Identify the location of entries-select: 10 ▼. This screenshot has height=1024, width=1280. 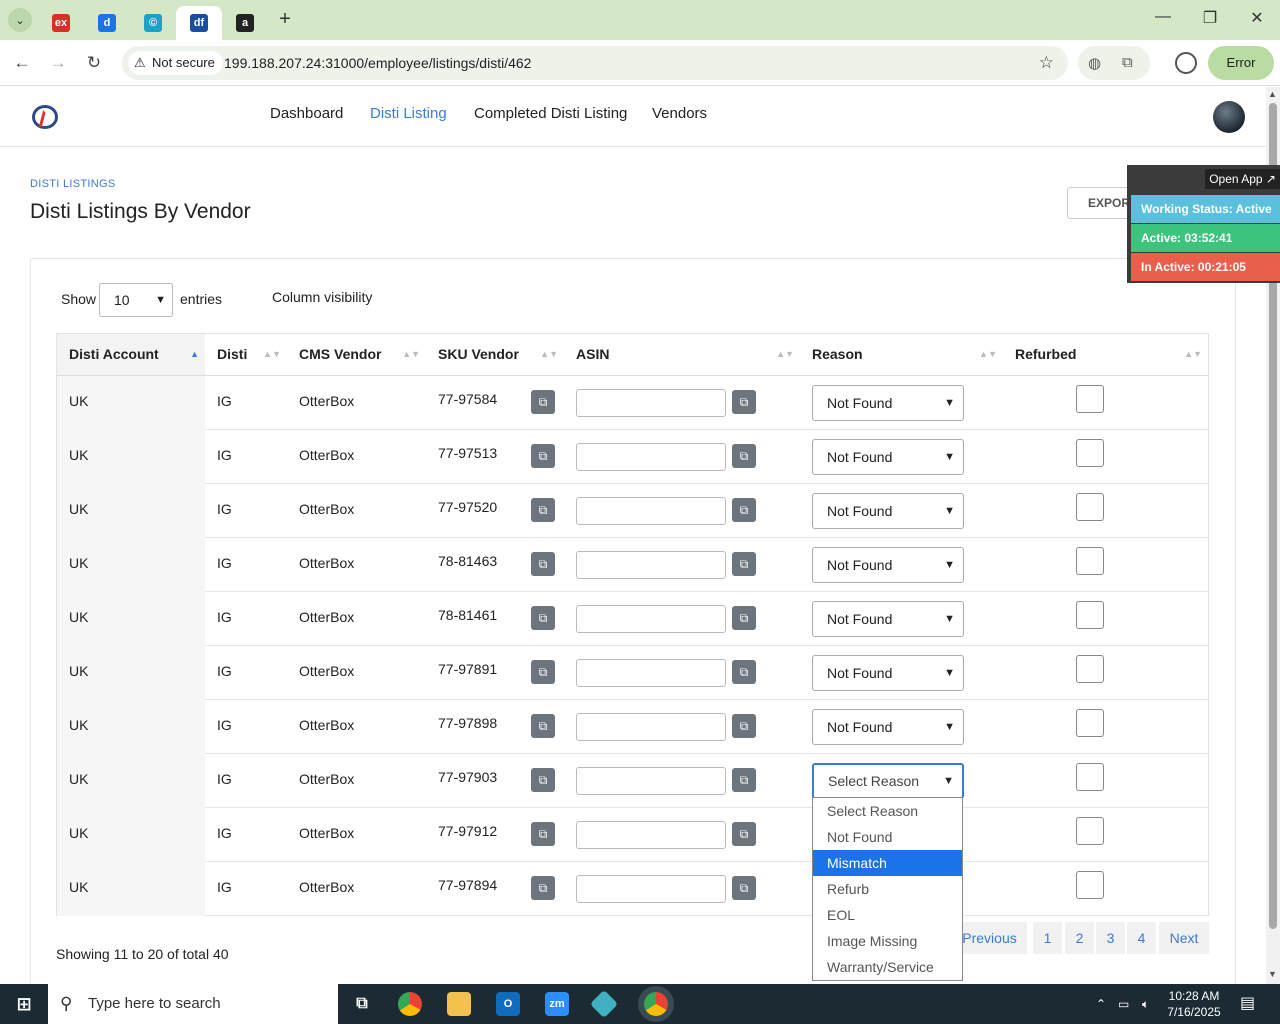
(136, 300).